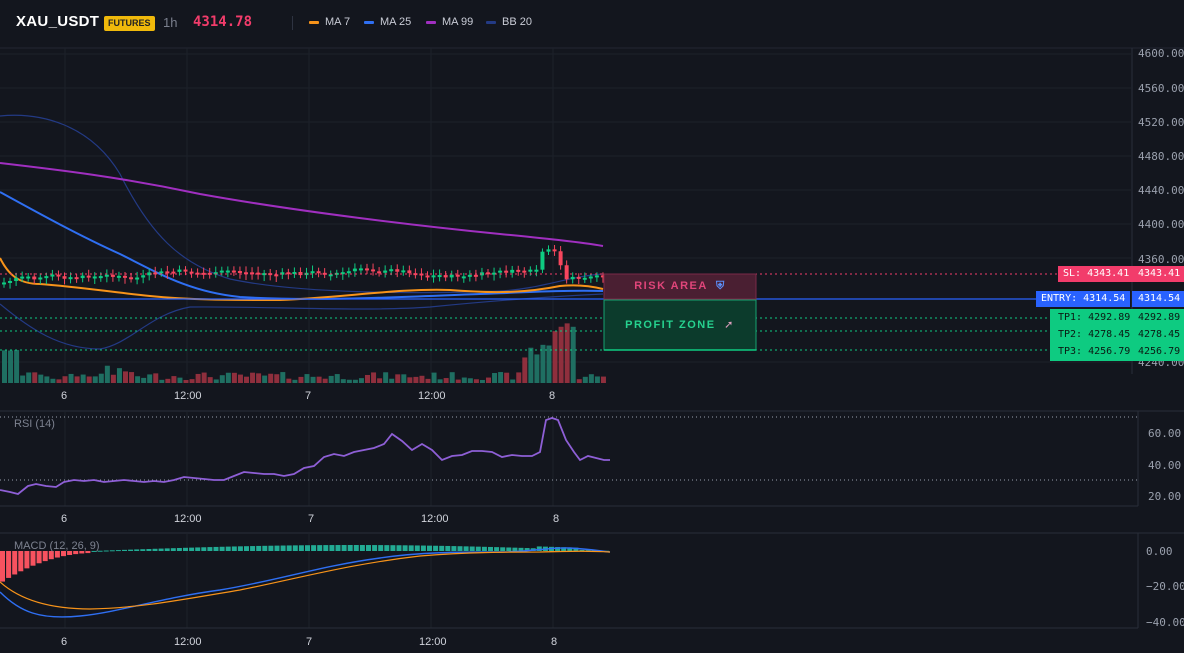 This screenshot has width=1184, height=653. What do you see at coordinates (1158, 352) in the screenshot?
I see `tp3-price-tag: 4256.79` at bounding box center [1158, 352].